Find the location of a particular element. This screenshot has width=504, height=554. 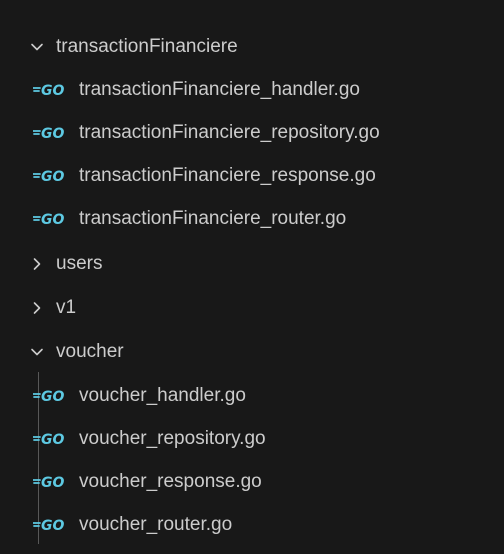

file-item: GO transactionFinanciere_router.go is located at coordinates (252, 219).